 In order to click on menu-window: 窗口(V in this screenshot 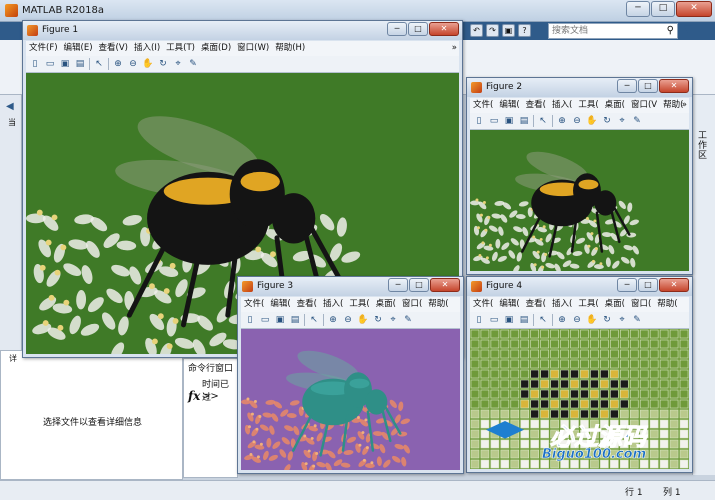, I will do `click(644, 105)`.